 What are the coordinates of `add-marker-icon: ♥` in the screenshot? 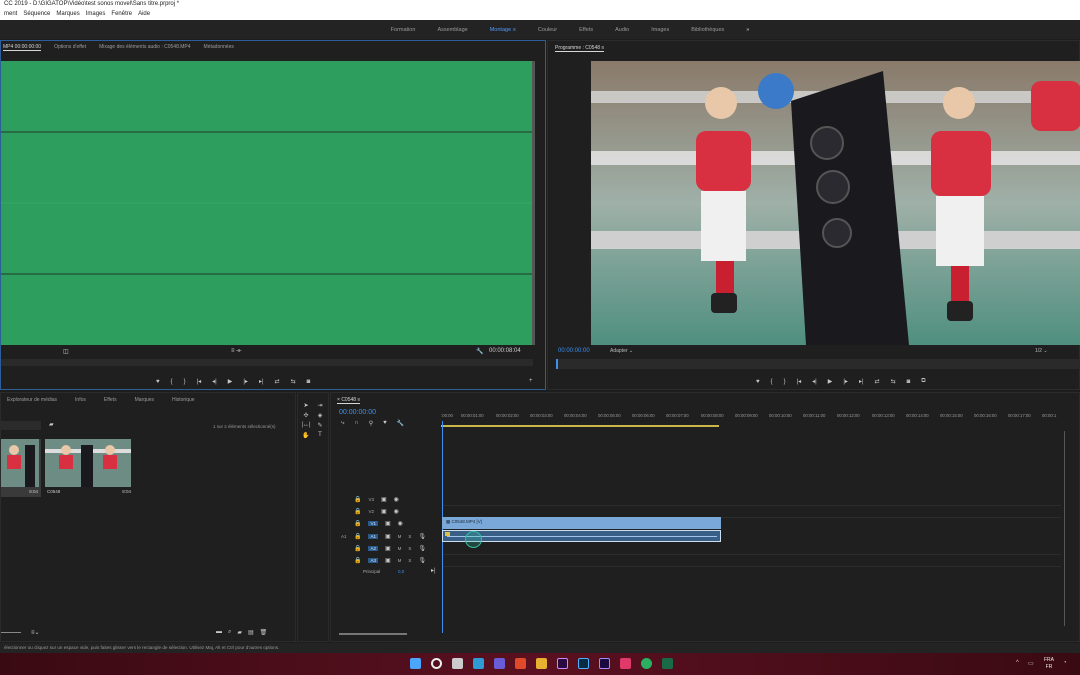 It's located at (385, 423).